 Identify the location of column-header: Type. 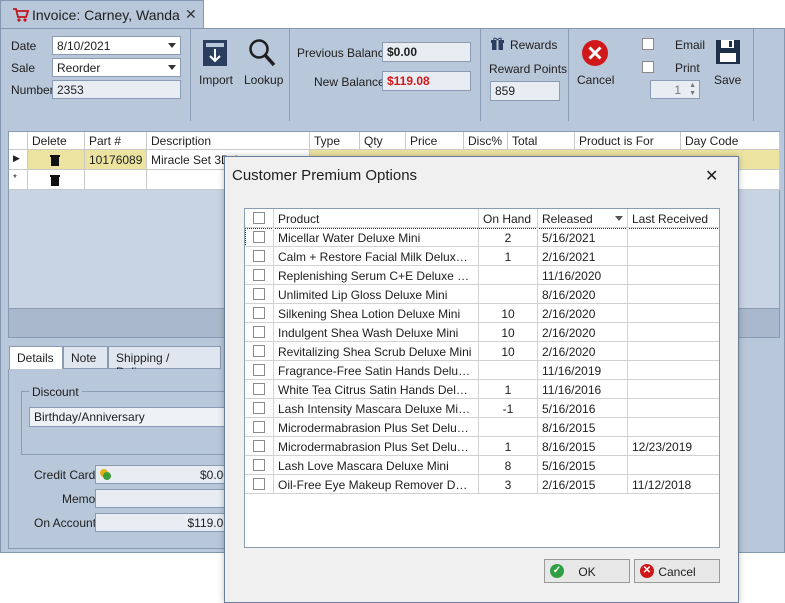
(335, 141).